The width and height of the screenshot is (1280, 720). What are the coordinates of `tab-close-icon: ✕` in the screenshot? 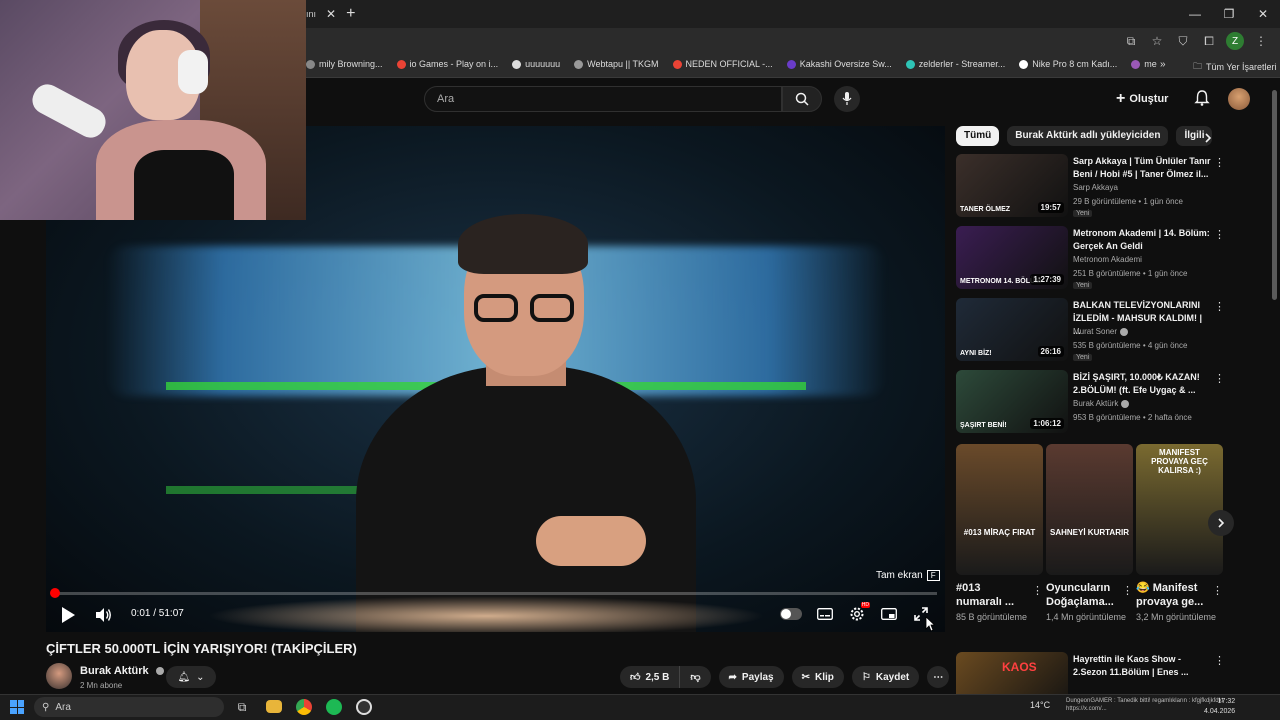 It's located at (331, 14).